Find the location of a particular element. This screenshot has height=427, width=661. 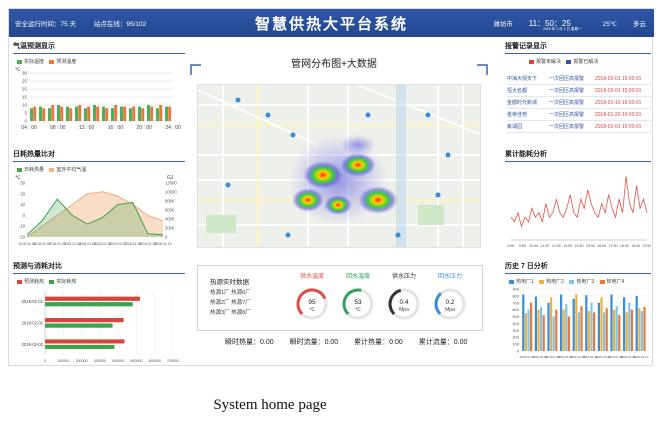

y-tick-label: 30 is located at coordinates (25, 73).